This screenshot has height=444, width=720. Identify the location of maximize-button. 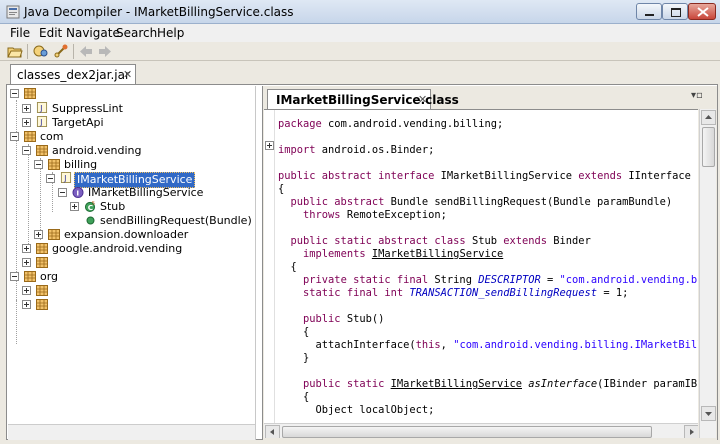
(675, 11).